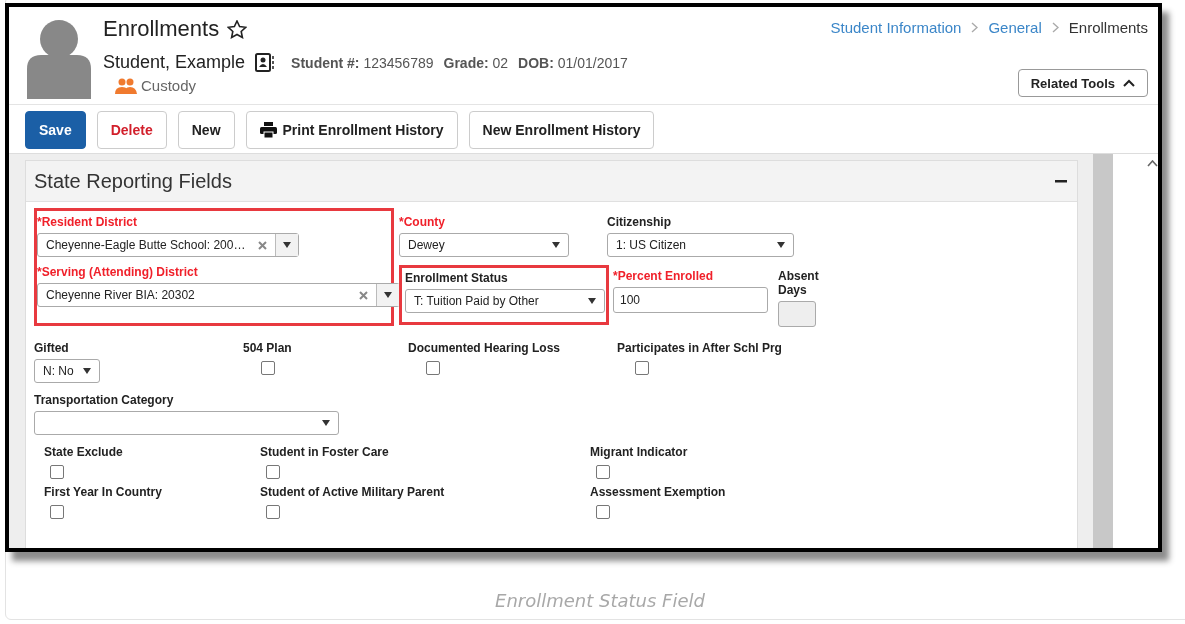  Describe the element at coordinates (351, 130) in the screenshot. I see `toolbar-button: Print Enrollment History` at that location.